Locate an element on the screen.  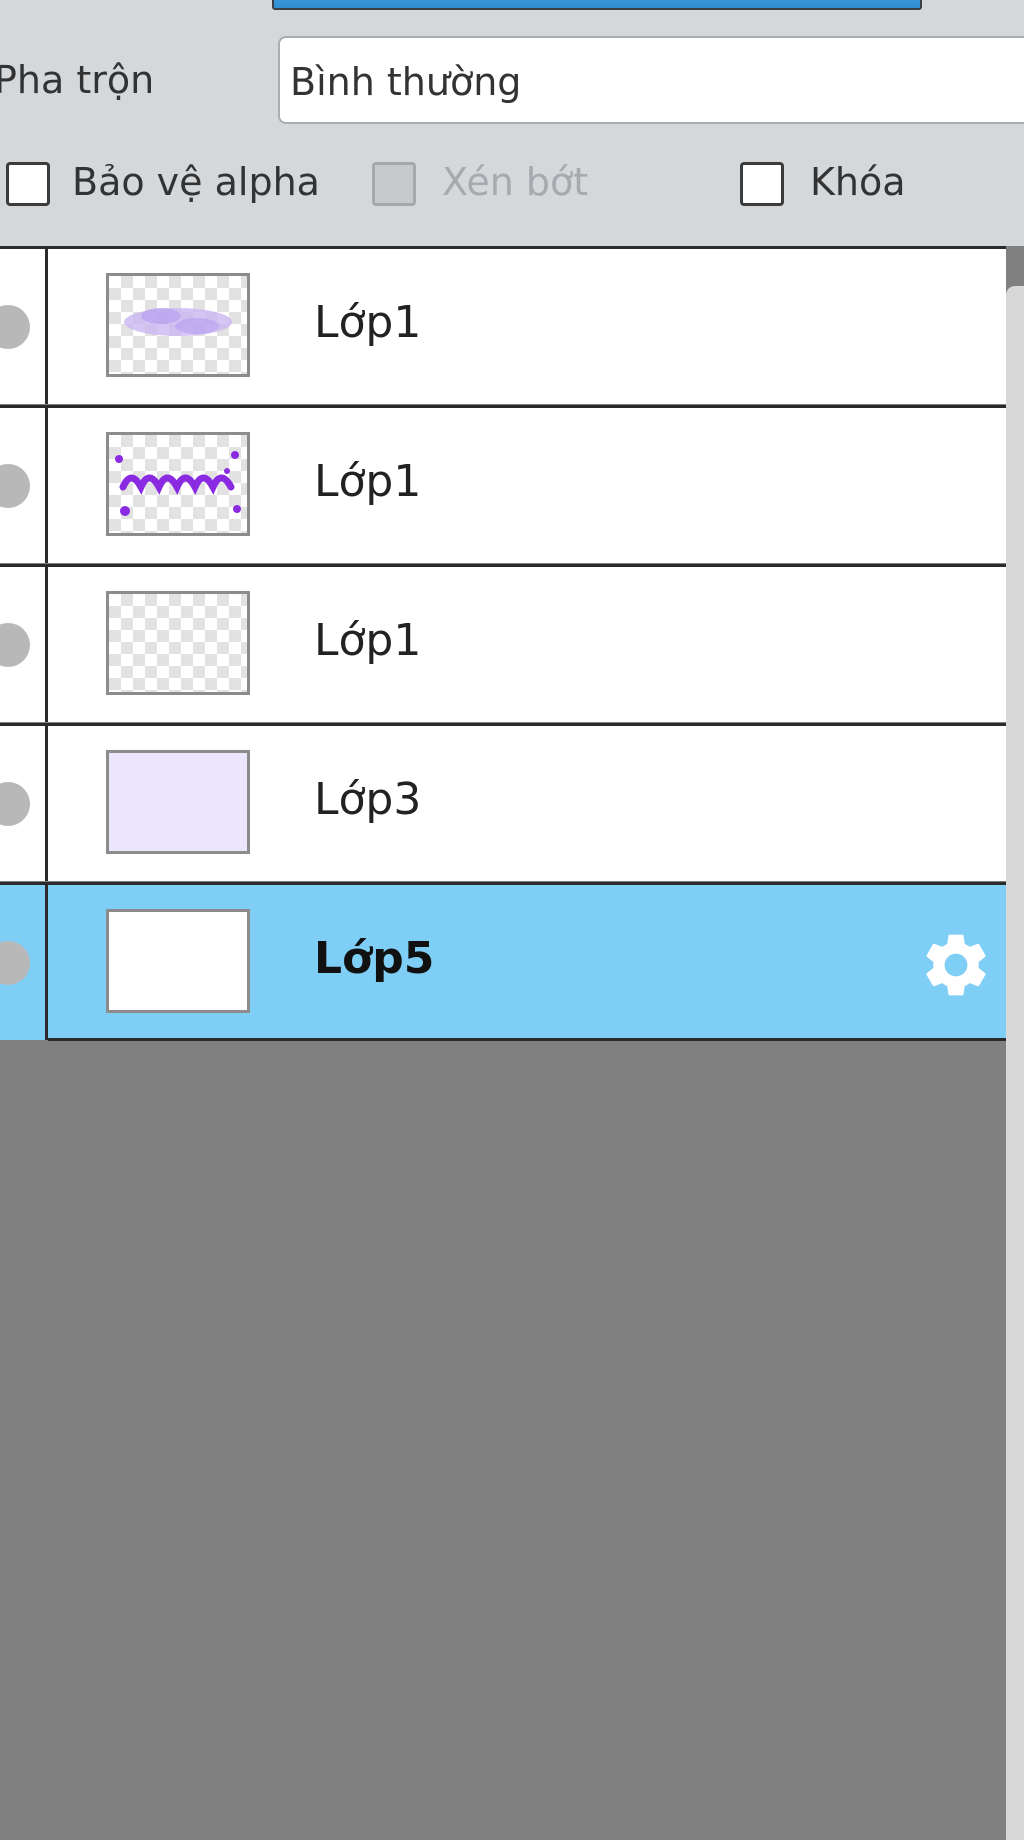
layer-name: Lớp5 is located at coordinates (374, 958).